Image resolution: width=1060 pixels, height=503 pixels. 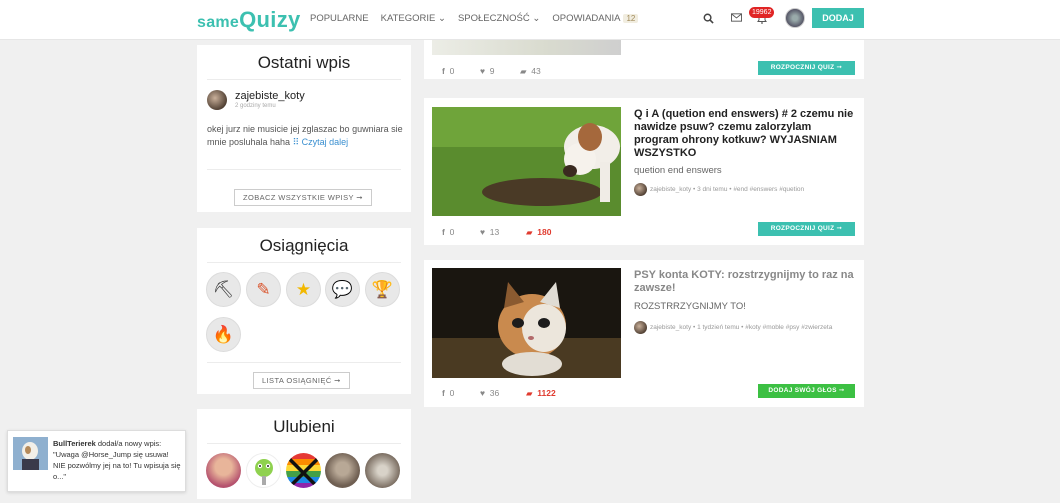 What do you see at coordinates (526, 323) in the screenshot?
I see `poll-thumbnail` at bounding box center [526, 323].